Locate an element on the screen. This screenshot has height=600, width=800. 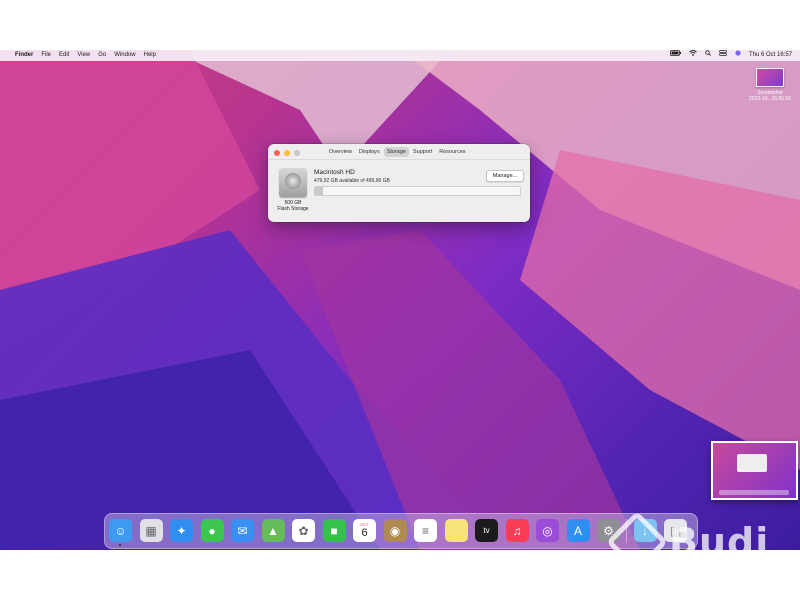
wifi-icon is located at coordinates (693, 55).